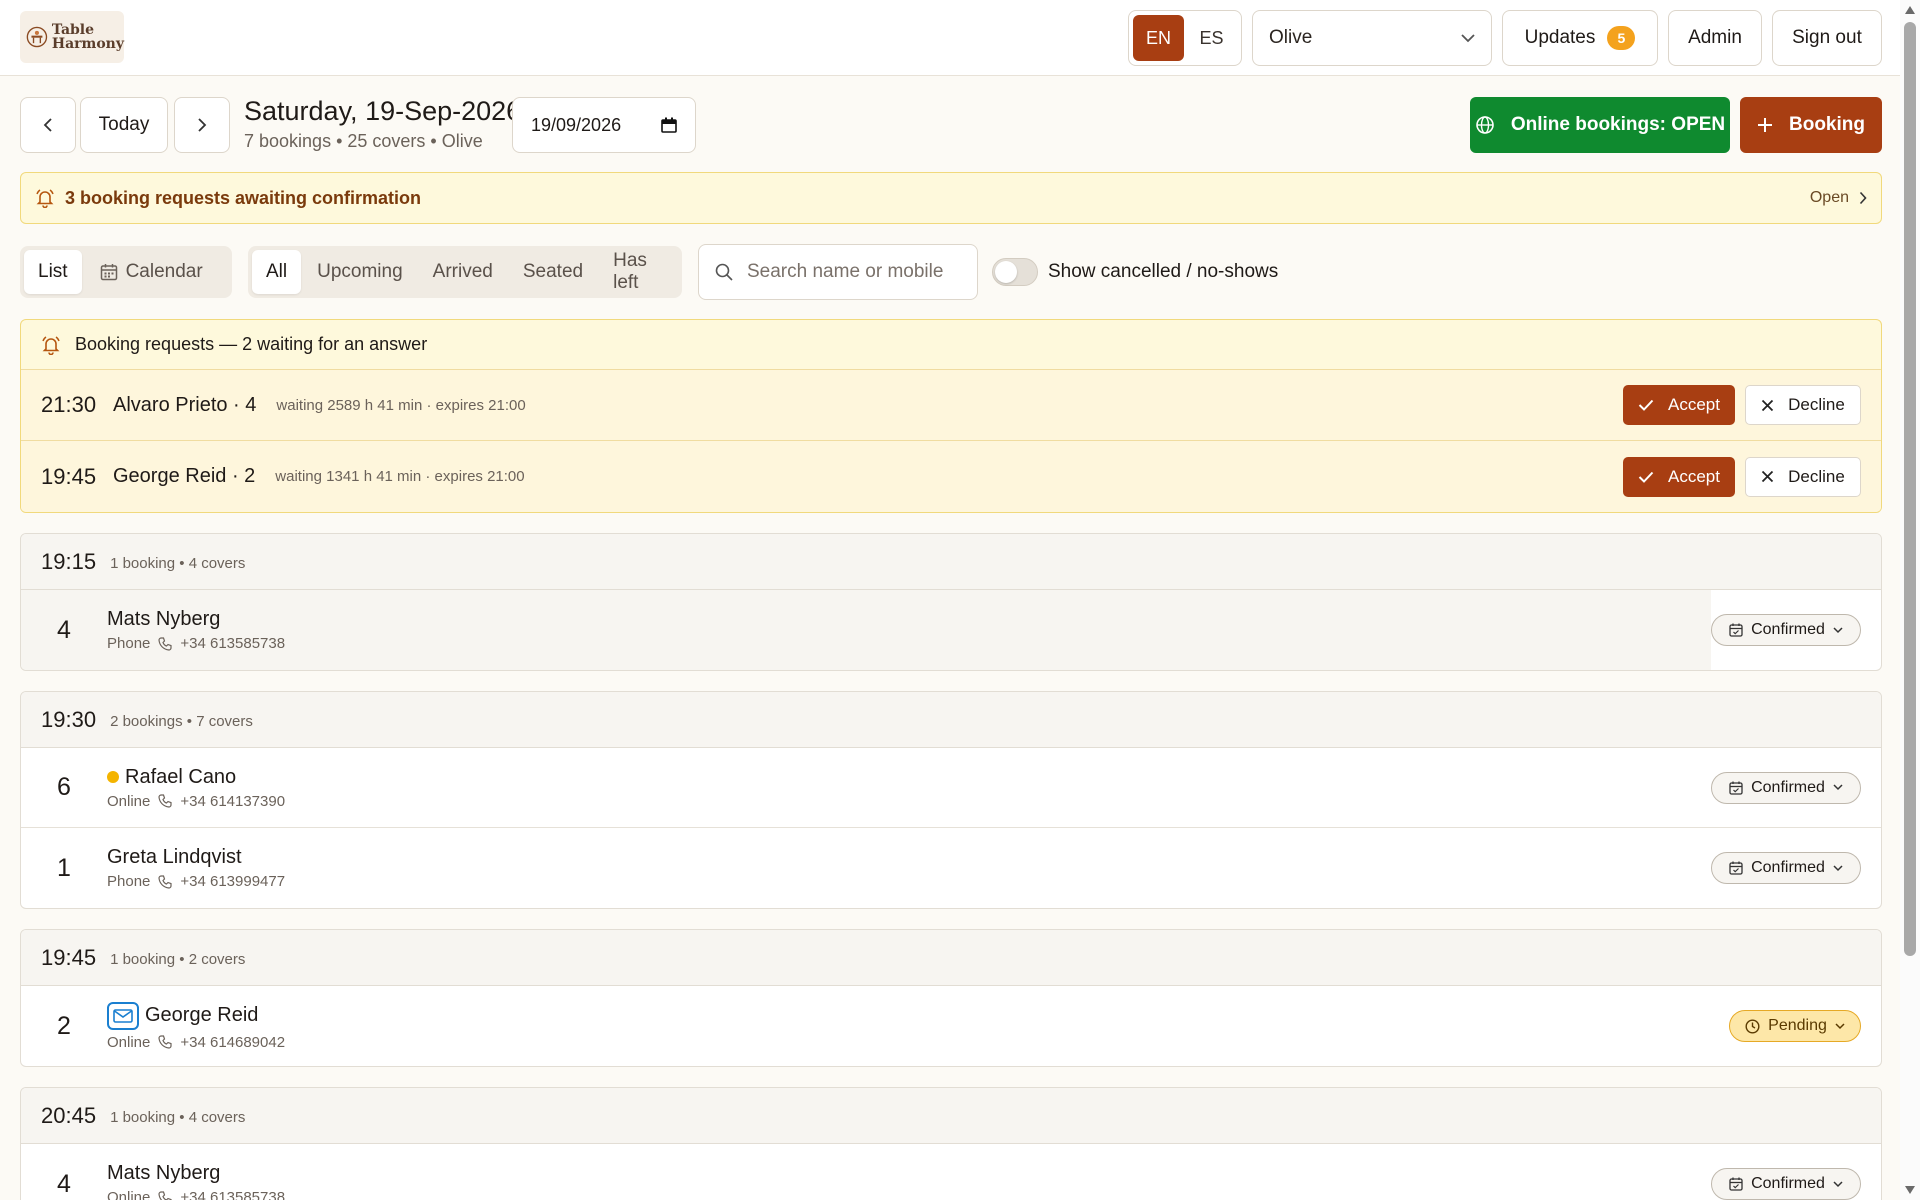 Image resolution: width=1920 pixels, height=1200 pixels. What do you see at coordinates (1621, 38) in the screenshot?
I see `updates-count-badge: 5` at bounding box center [1621, 38].